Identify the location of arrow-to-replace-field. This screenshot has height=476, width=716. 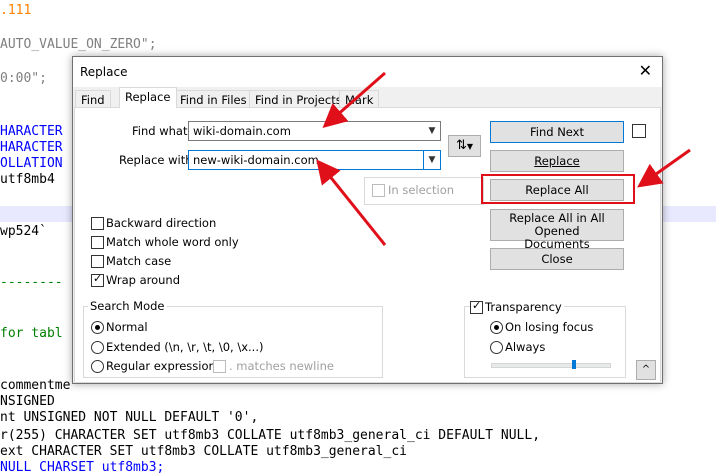
(351, 202).